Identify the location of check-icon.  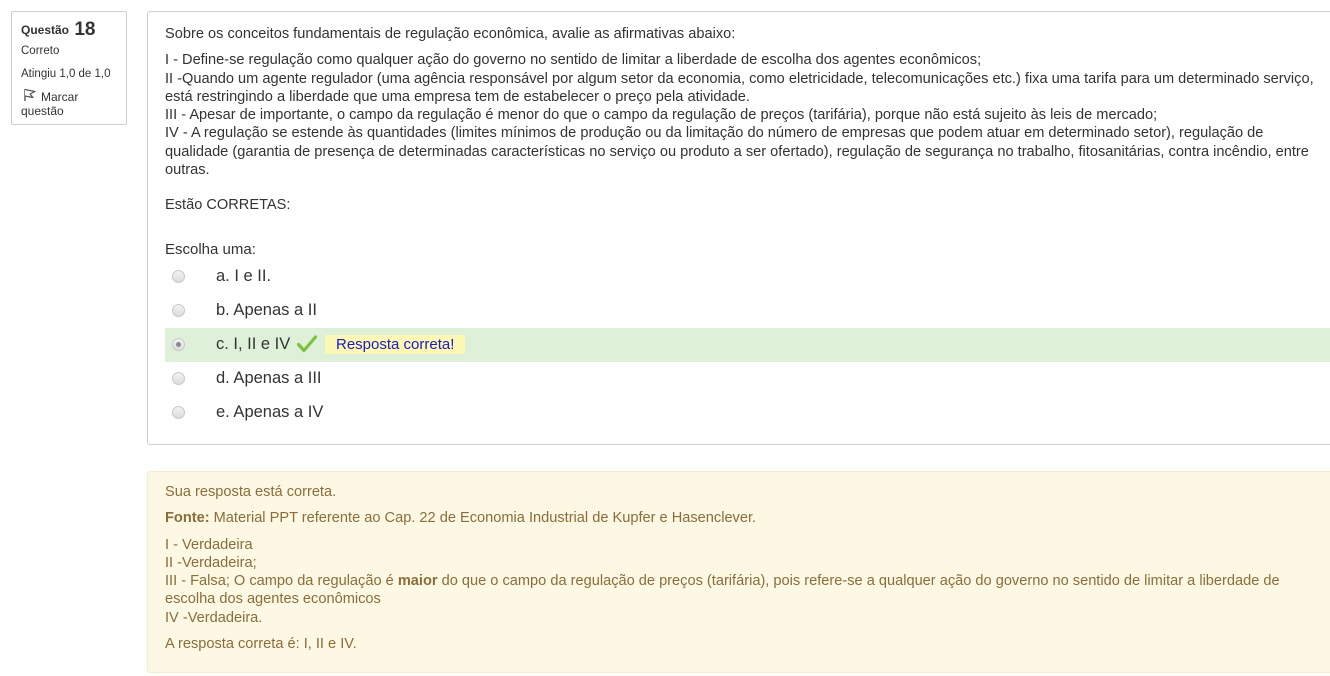
(307, 344).